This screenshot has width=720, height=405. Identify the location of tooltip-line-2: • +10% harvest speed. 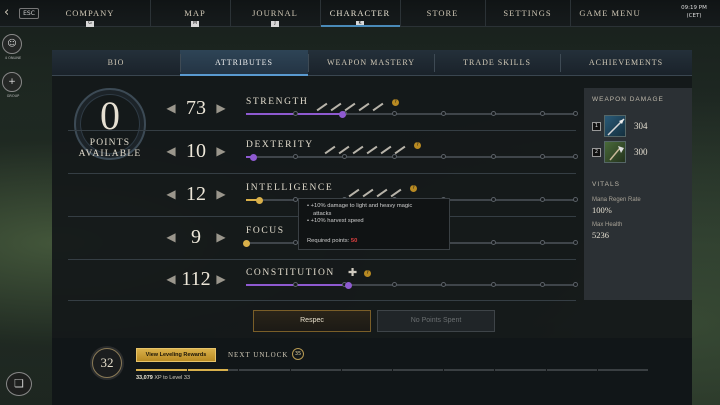
(335, 221).